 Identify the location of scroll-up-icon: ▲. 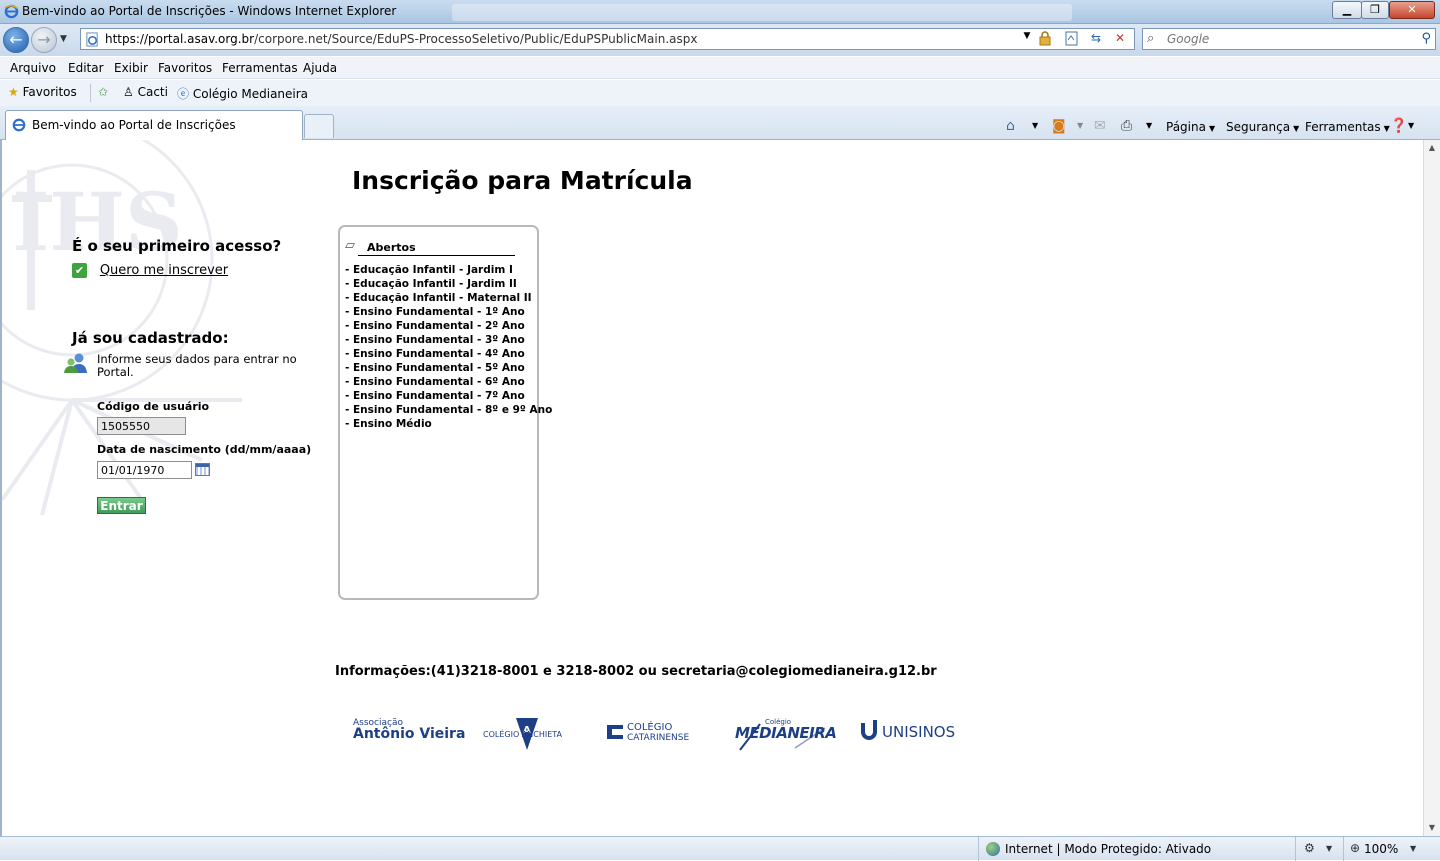
(1432, 148).